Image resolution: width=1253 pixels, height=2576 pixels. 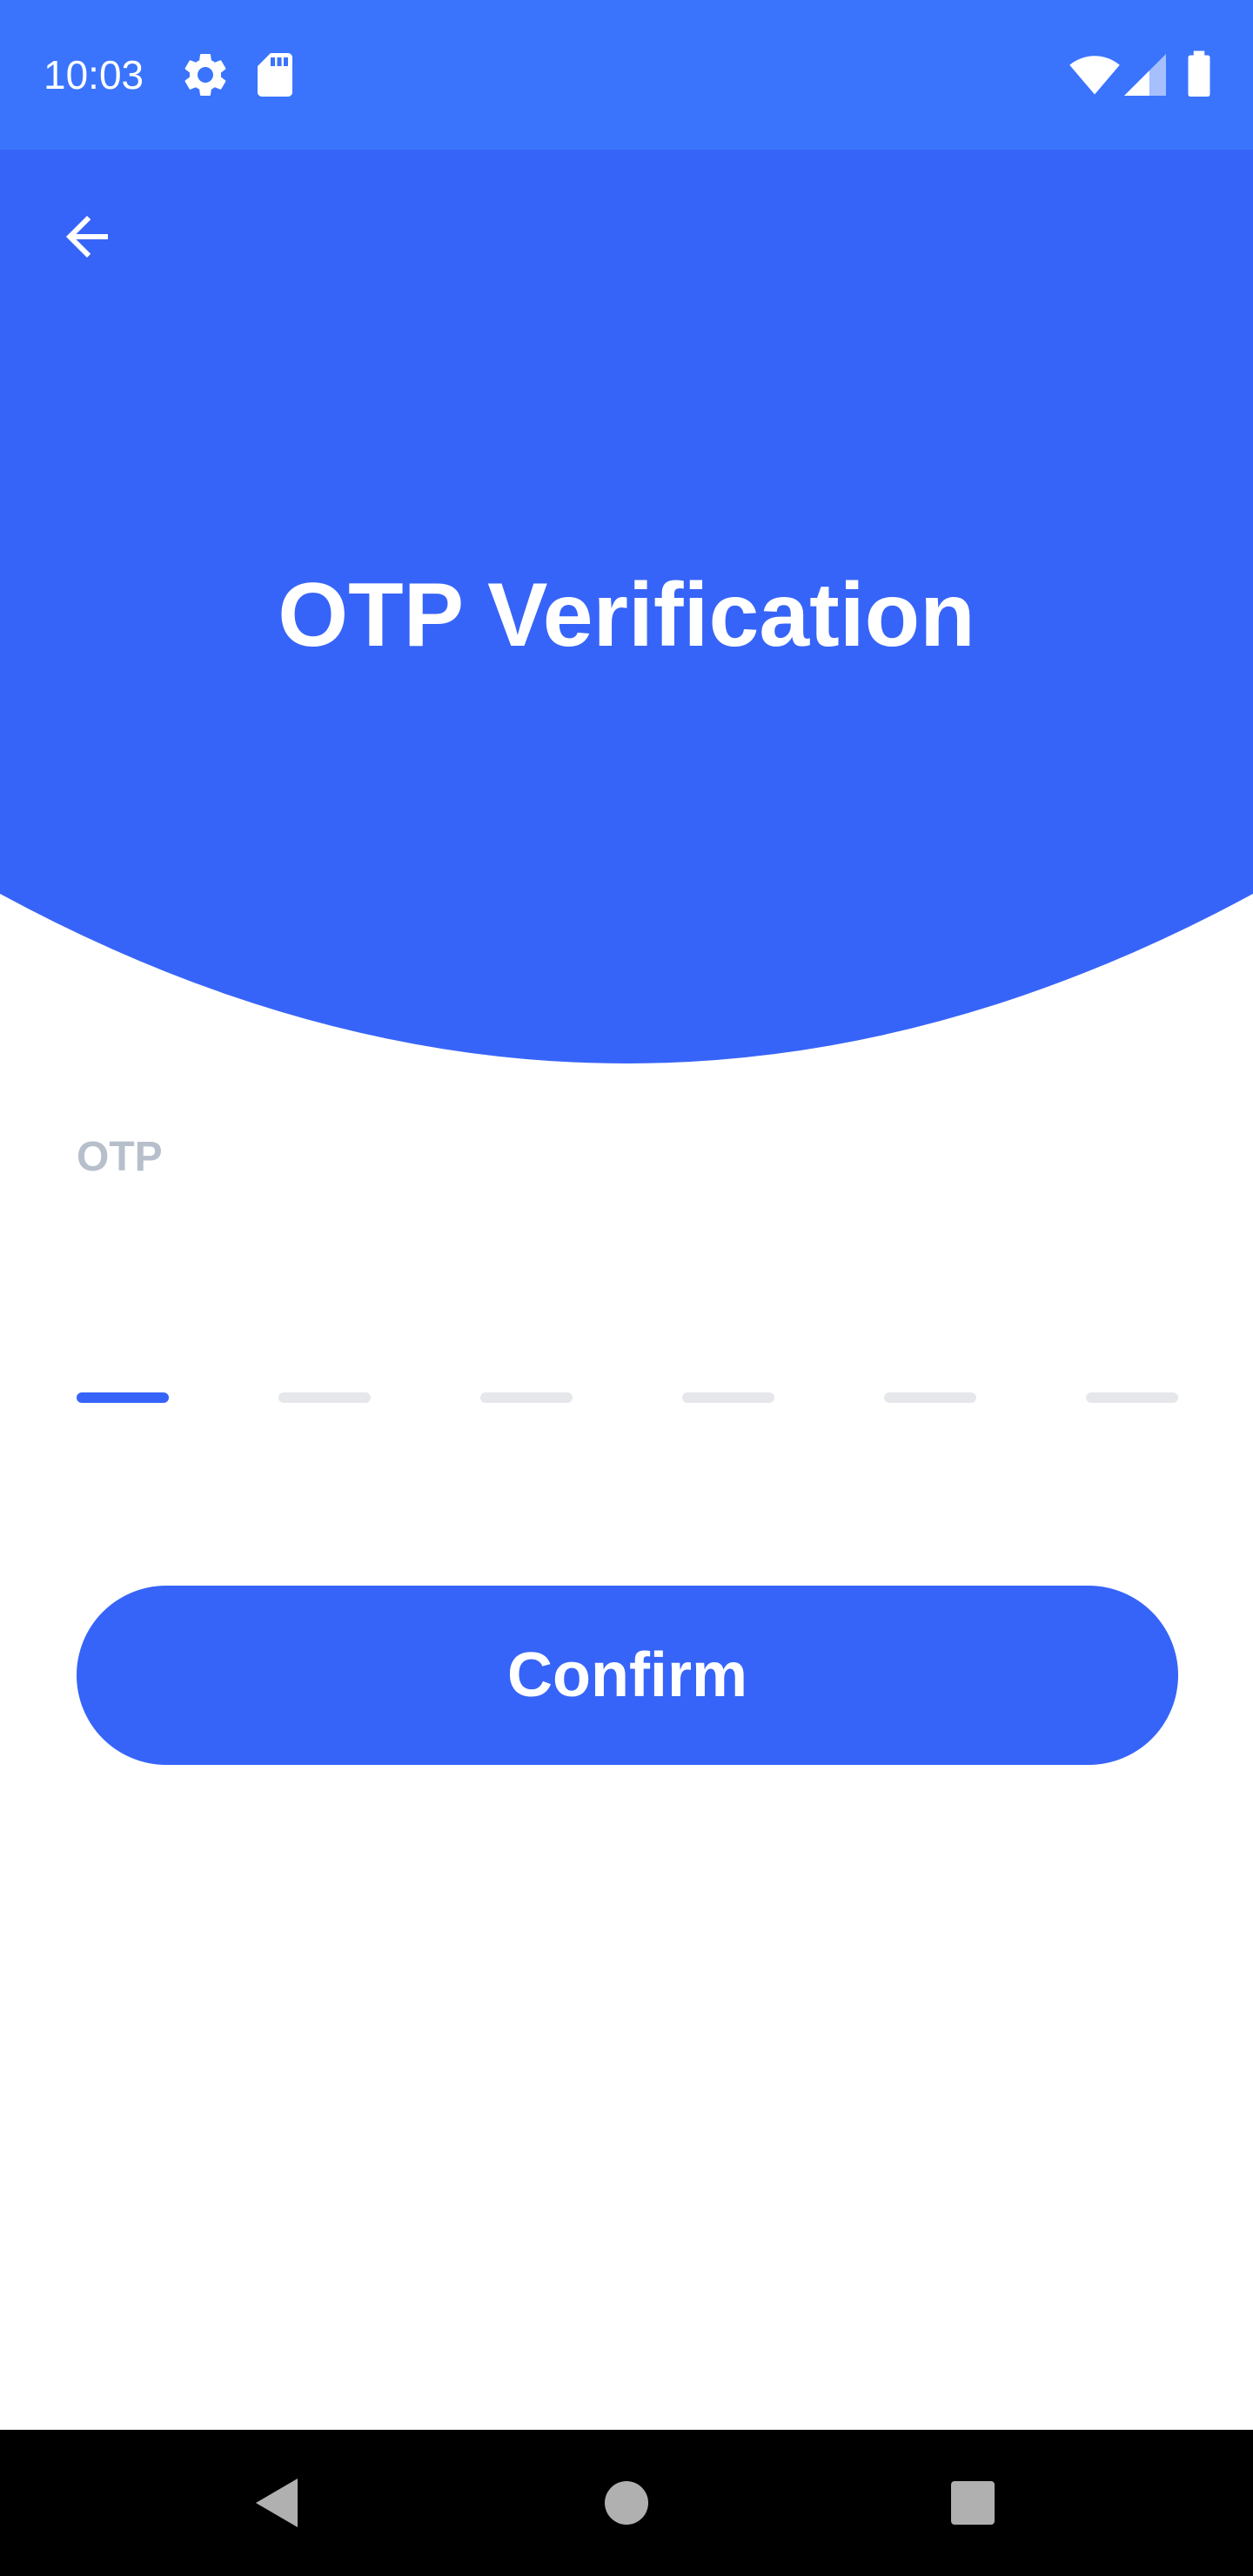 I want to click on otp-label: OTP, so click(x=120, y=1157).